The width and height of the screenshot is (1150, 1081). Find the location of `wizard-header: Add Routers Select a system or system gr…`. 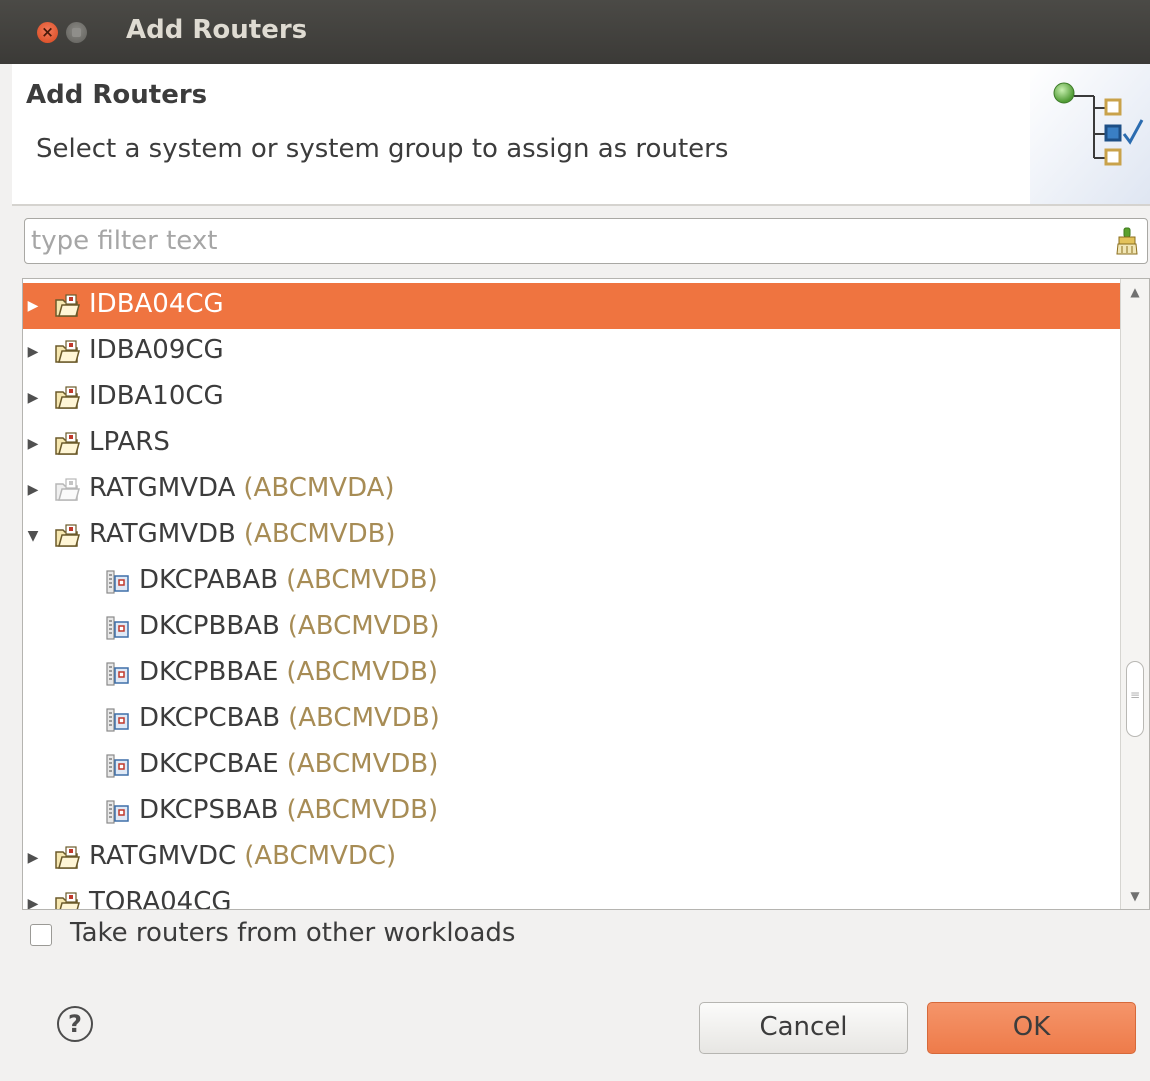

wizard-header: Add Routers Select a system or system gr… is located at coordinates (581, 134).